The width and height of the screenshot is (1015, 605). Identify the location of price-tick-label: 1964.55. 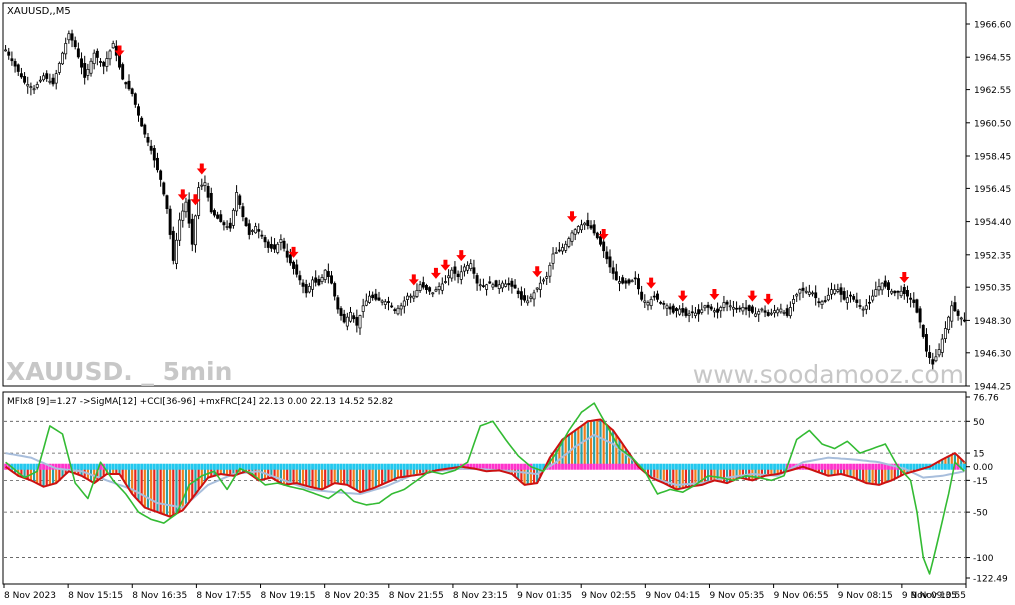
(992, 59).